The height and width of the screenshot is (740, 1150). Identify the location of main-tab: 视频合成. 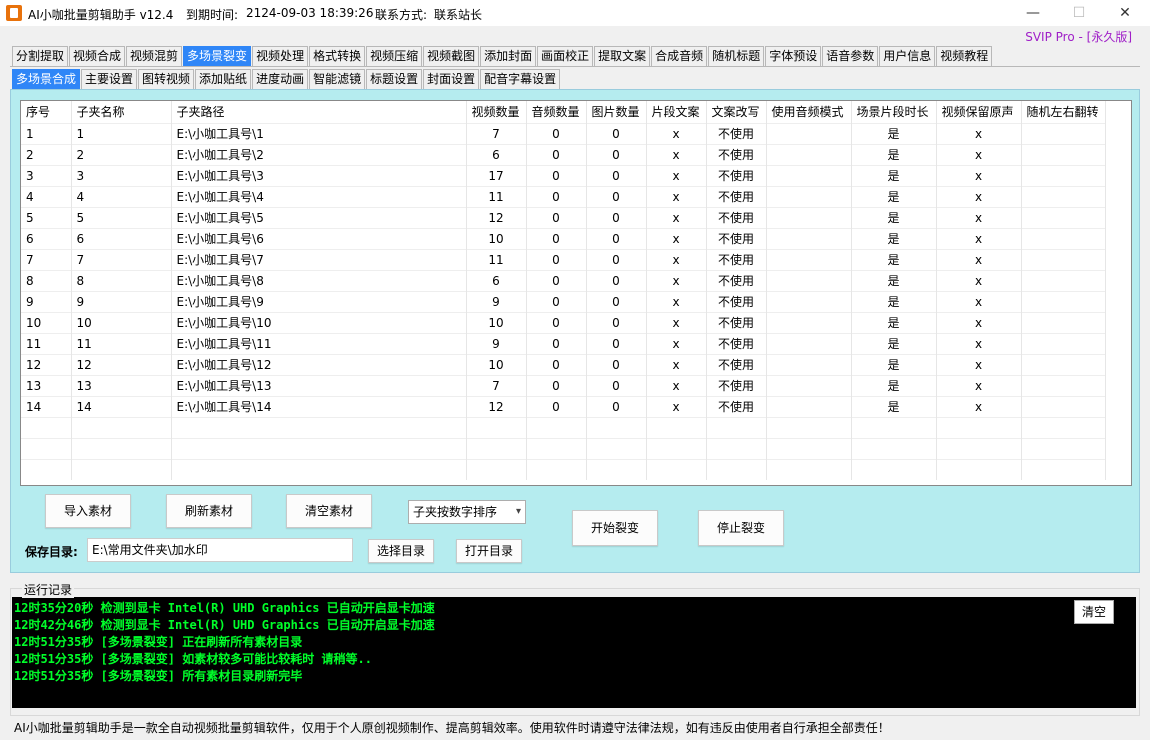
(97, 56).